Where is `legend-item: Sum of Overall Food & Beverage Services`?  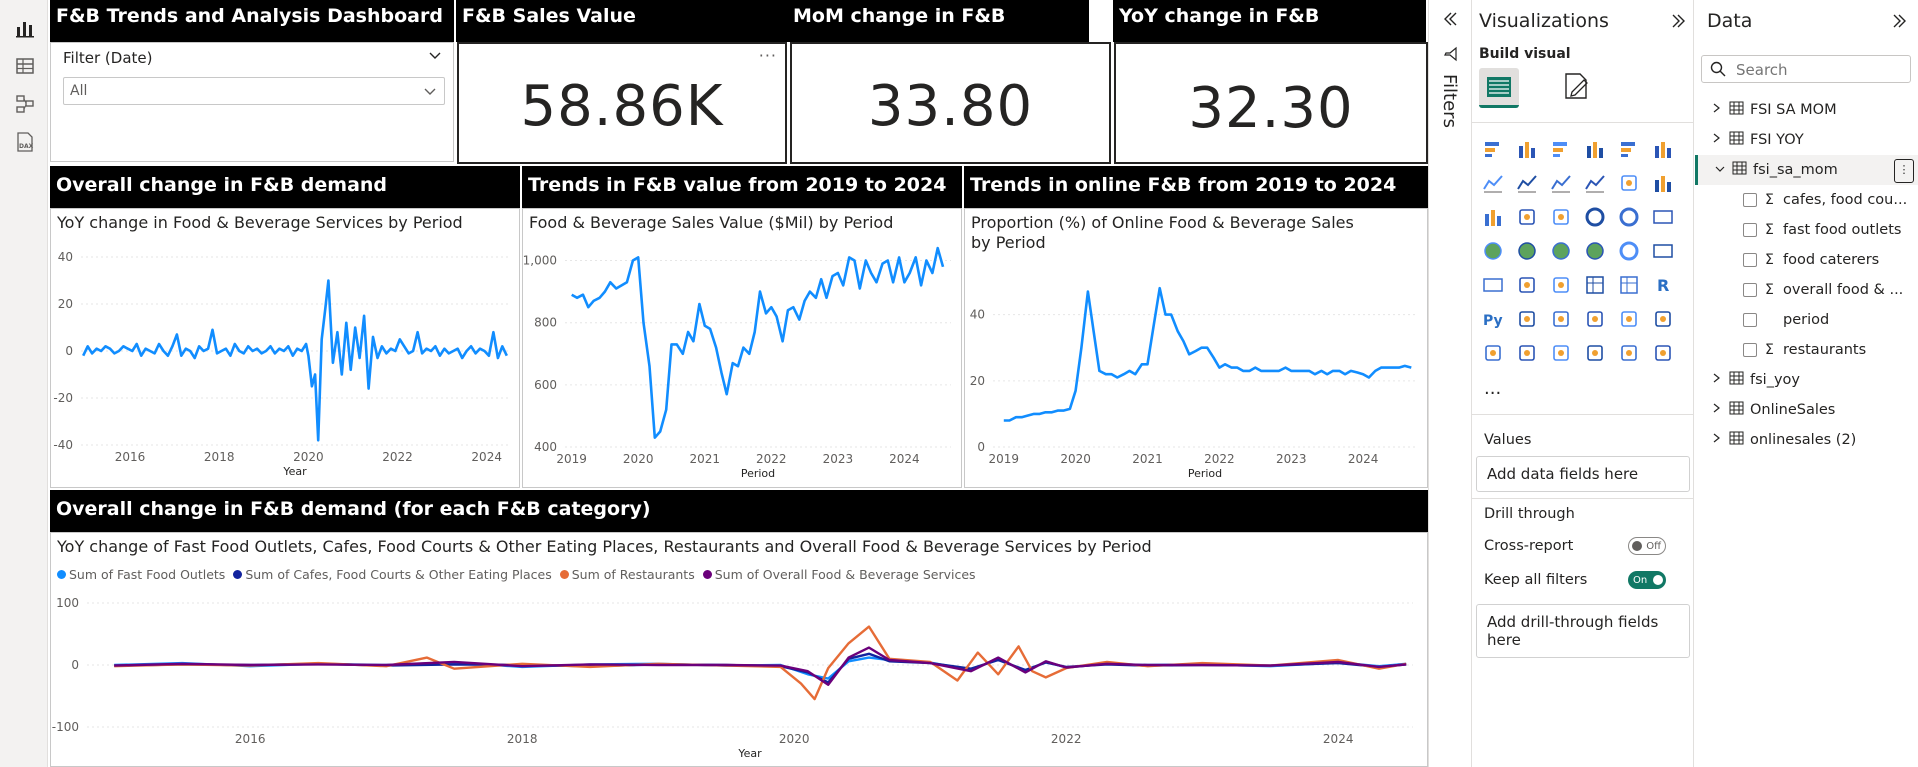 legend-item: Sum of Overall Food & Beverage Services is located at coordinates (839, 574).